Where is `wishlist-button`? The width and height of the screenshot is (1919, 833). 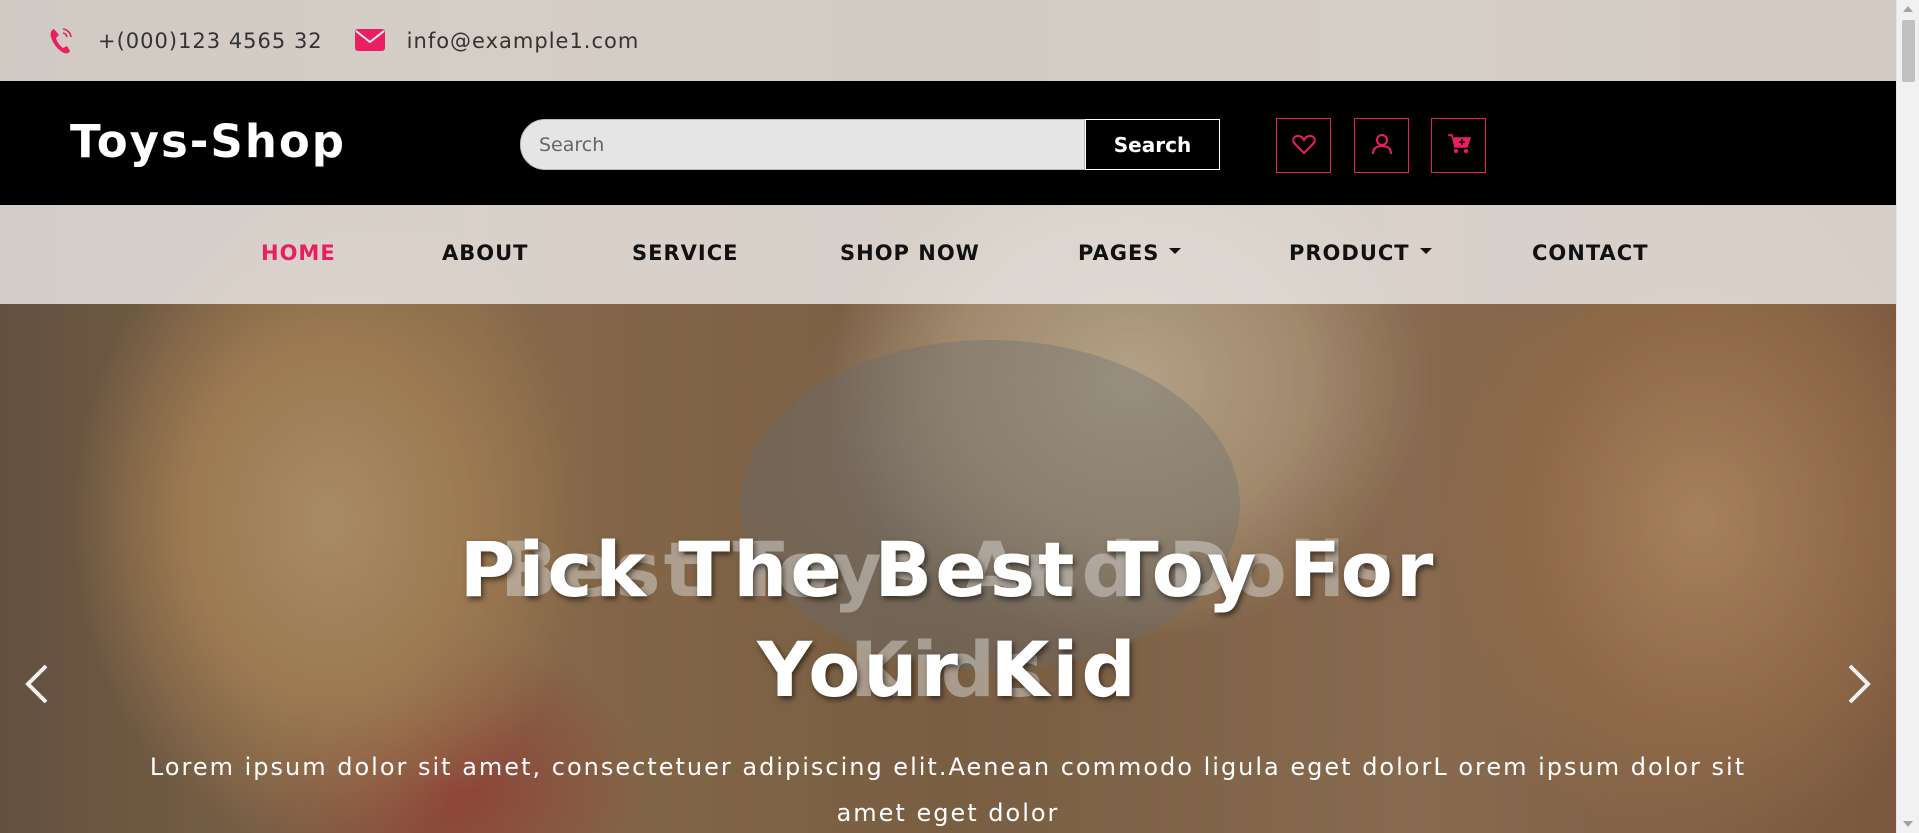
wishlist-button is located at coordinates (1303, 145).